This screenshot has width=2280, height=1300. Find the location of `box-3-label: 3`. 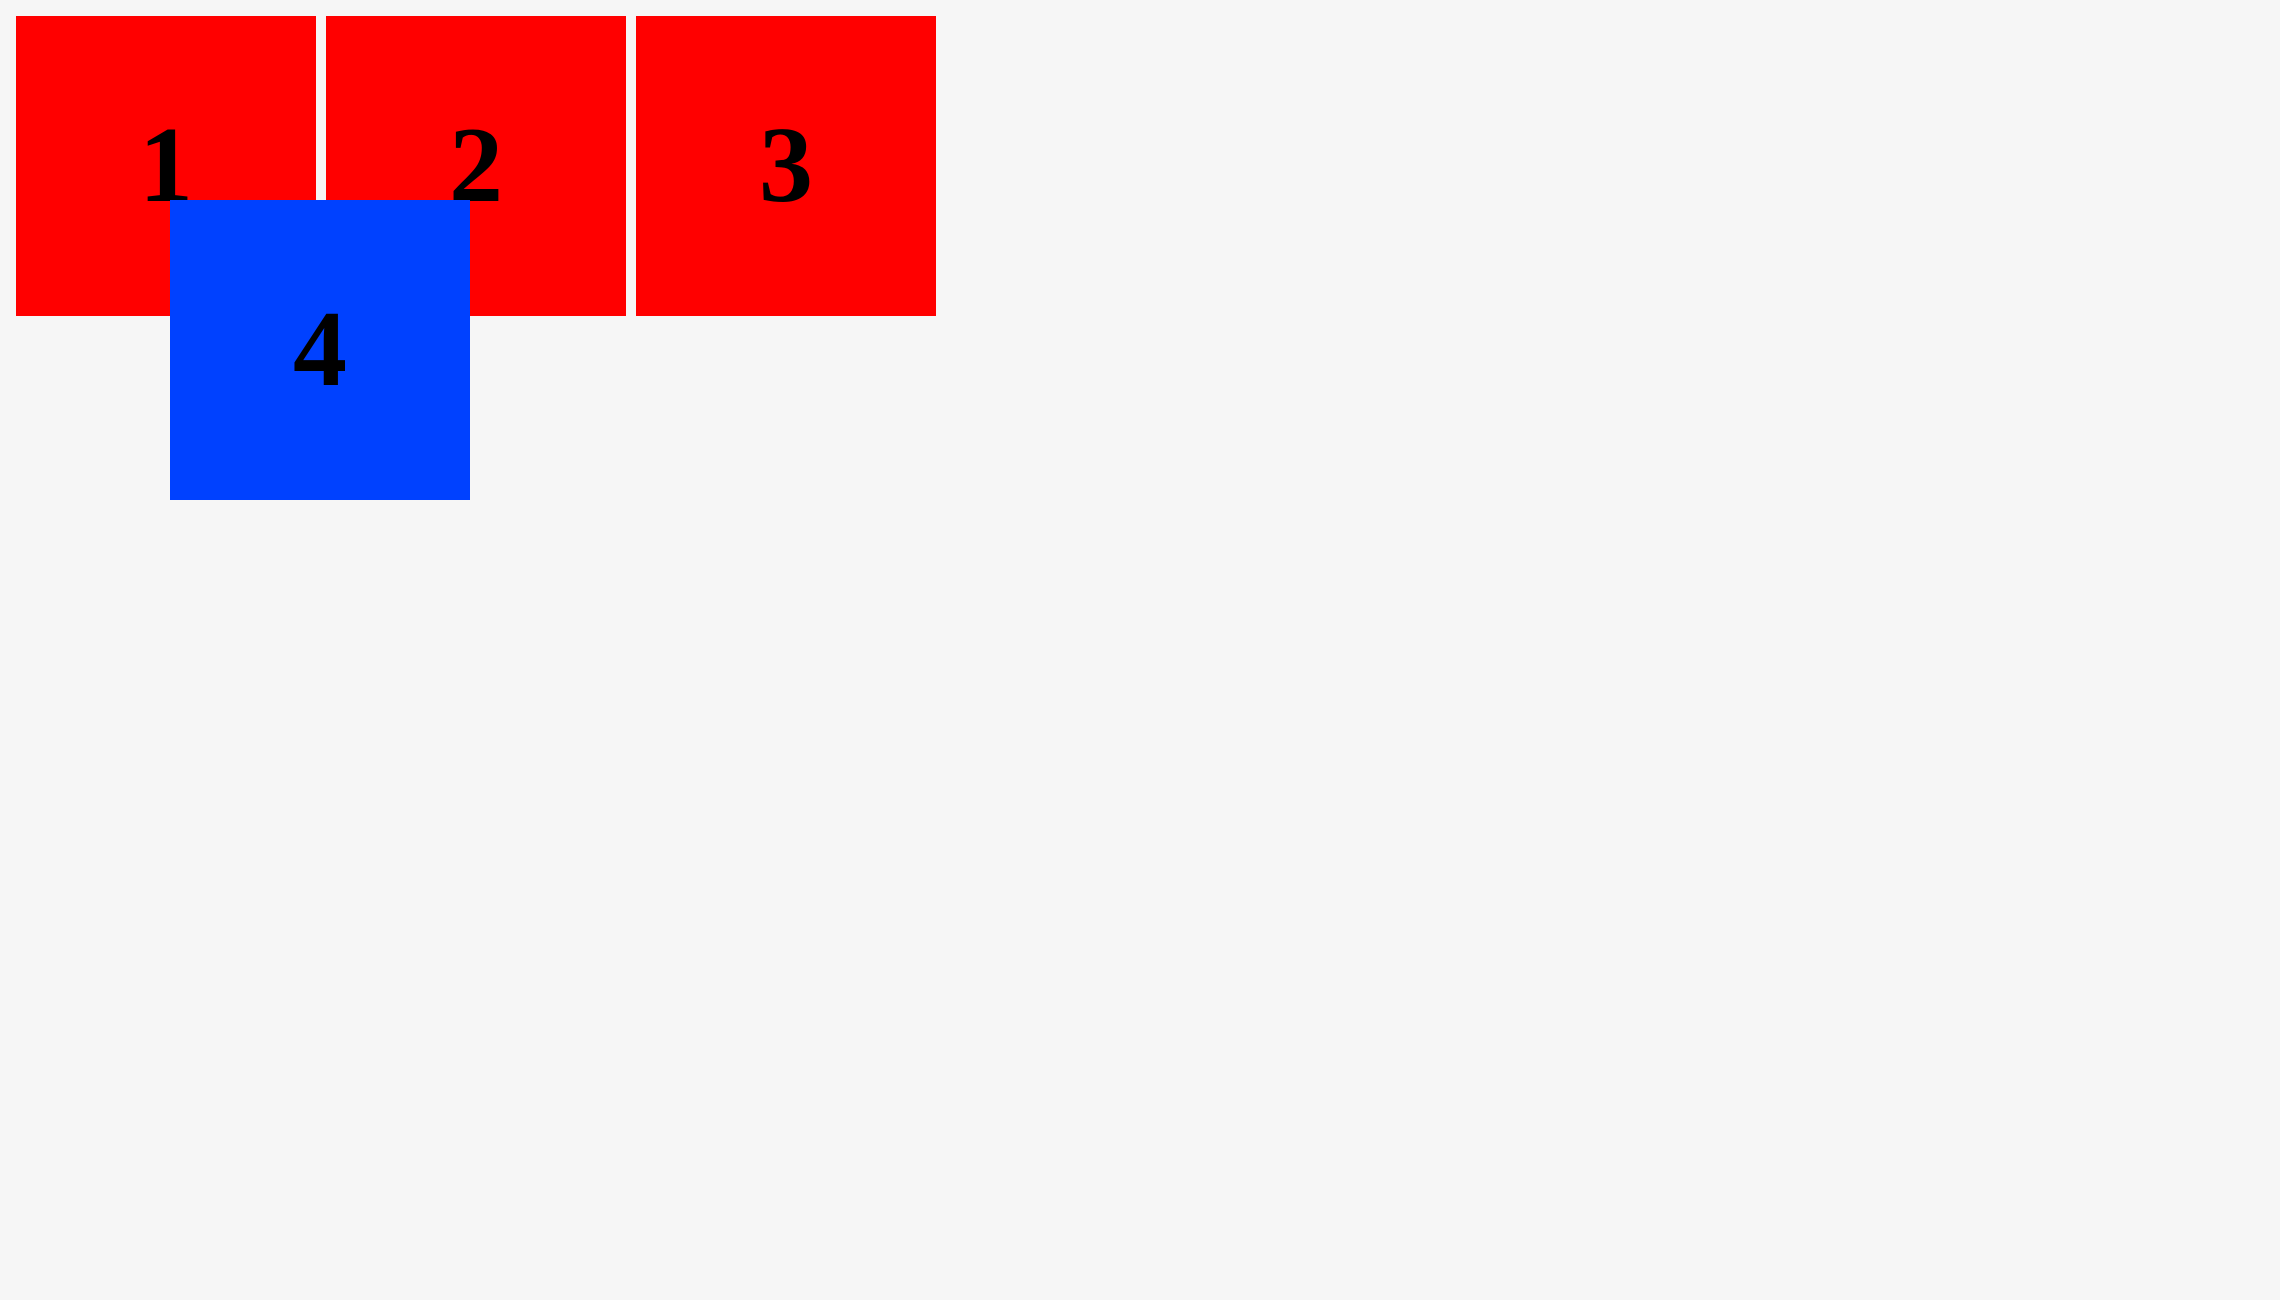

box-3-label: 3 is located at coordinates (786, 165).